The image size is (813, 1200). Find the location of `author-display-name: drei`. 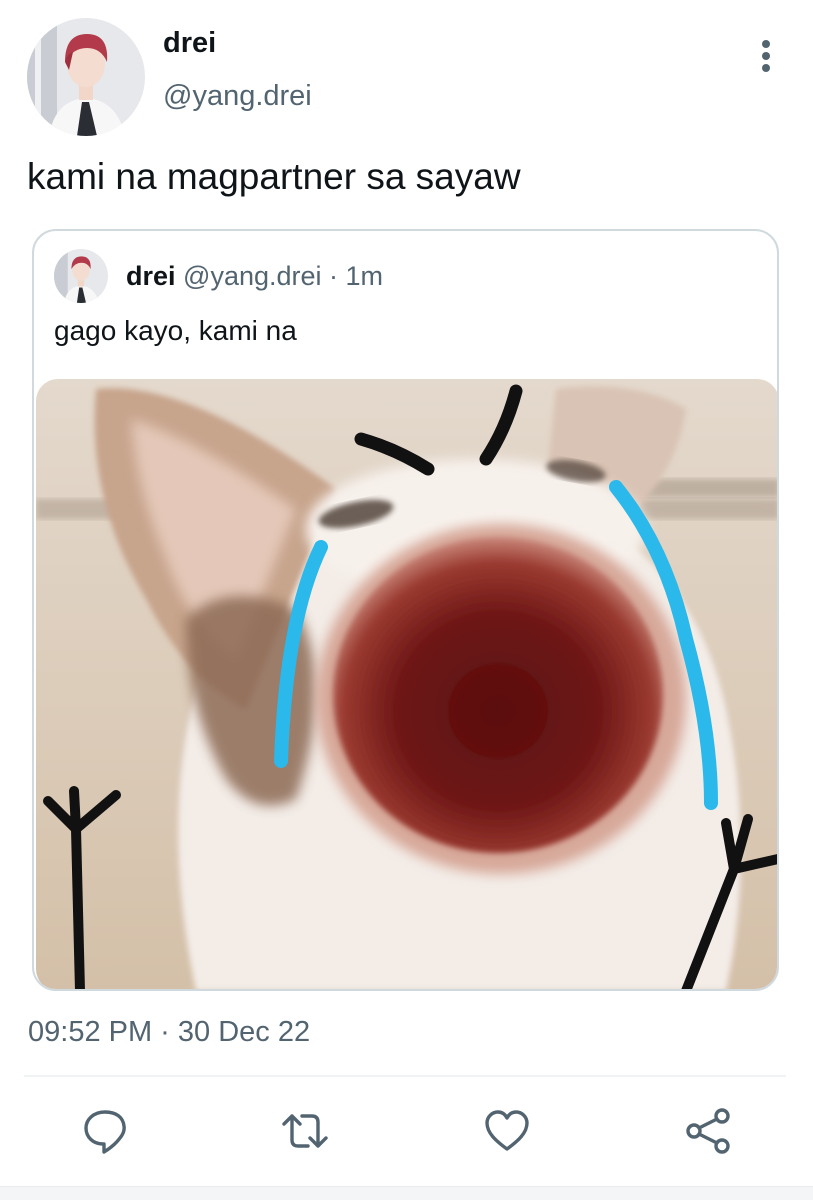

author-display-name: drei is located at coordinates (189, 43).